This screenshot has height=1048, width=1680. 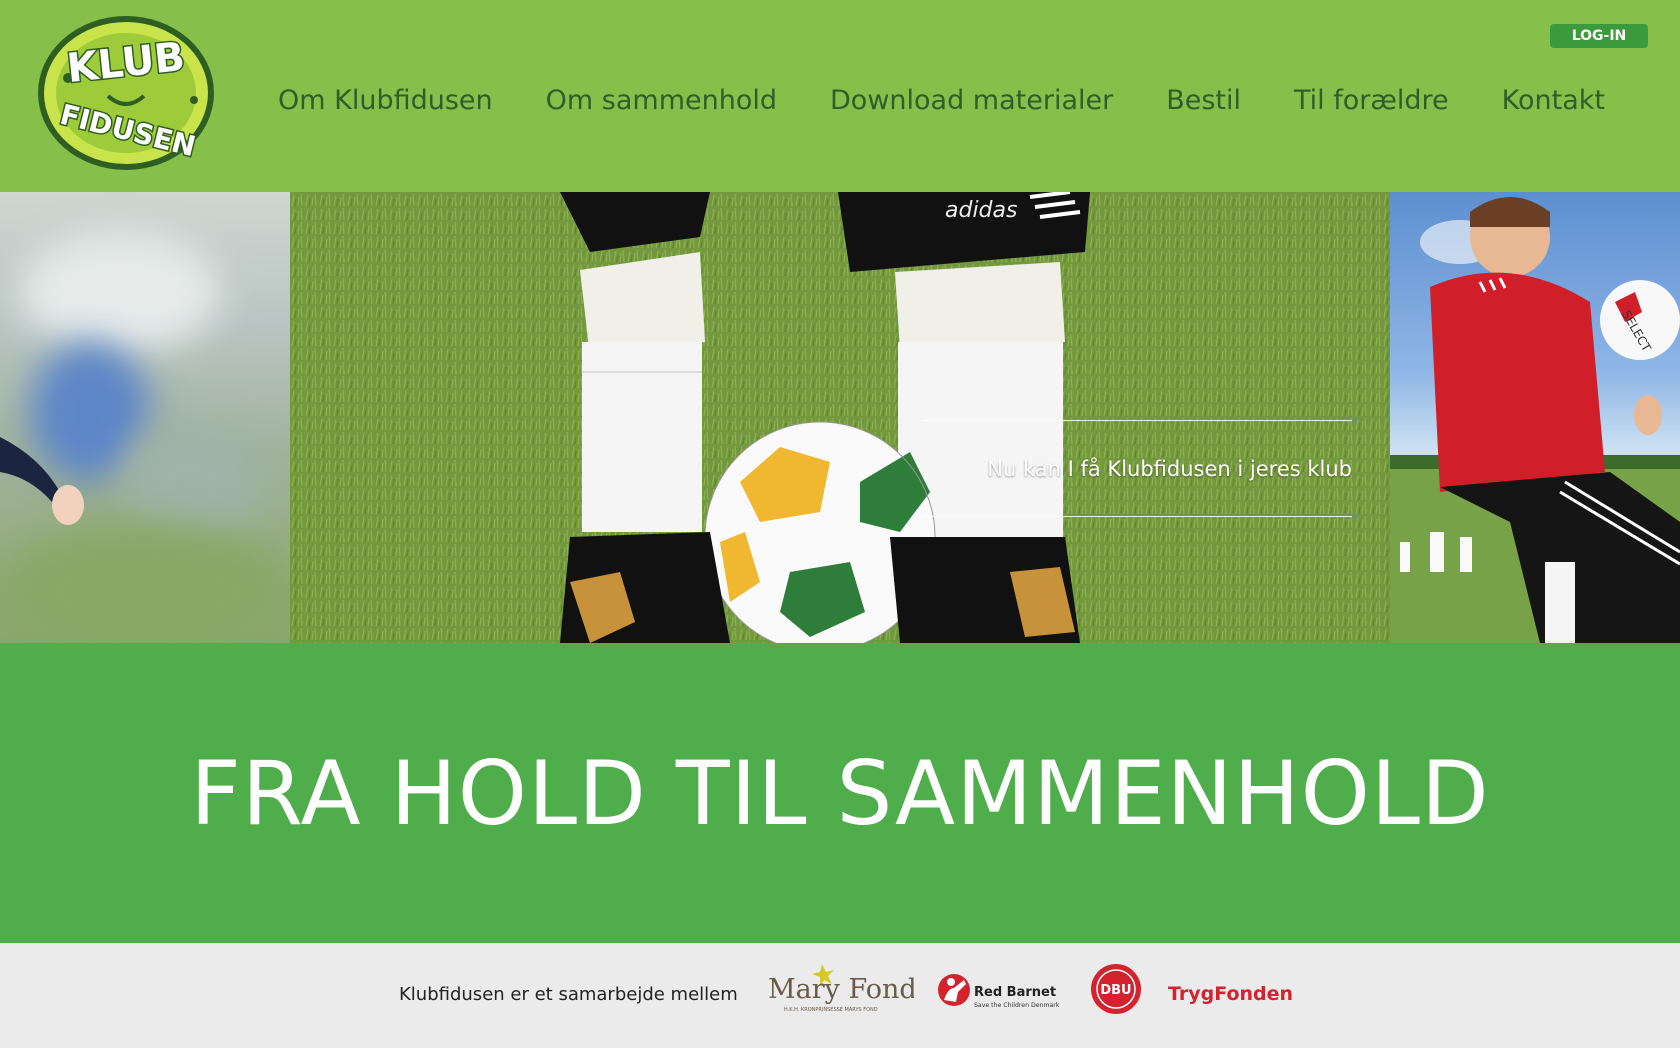 I want to click on svg-text: Mary Fonden, so click(x=841, y=989).